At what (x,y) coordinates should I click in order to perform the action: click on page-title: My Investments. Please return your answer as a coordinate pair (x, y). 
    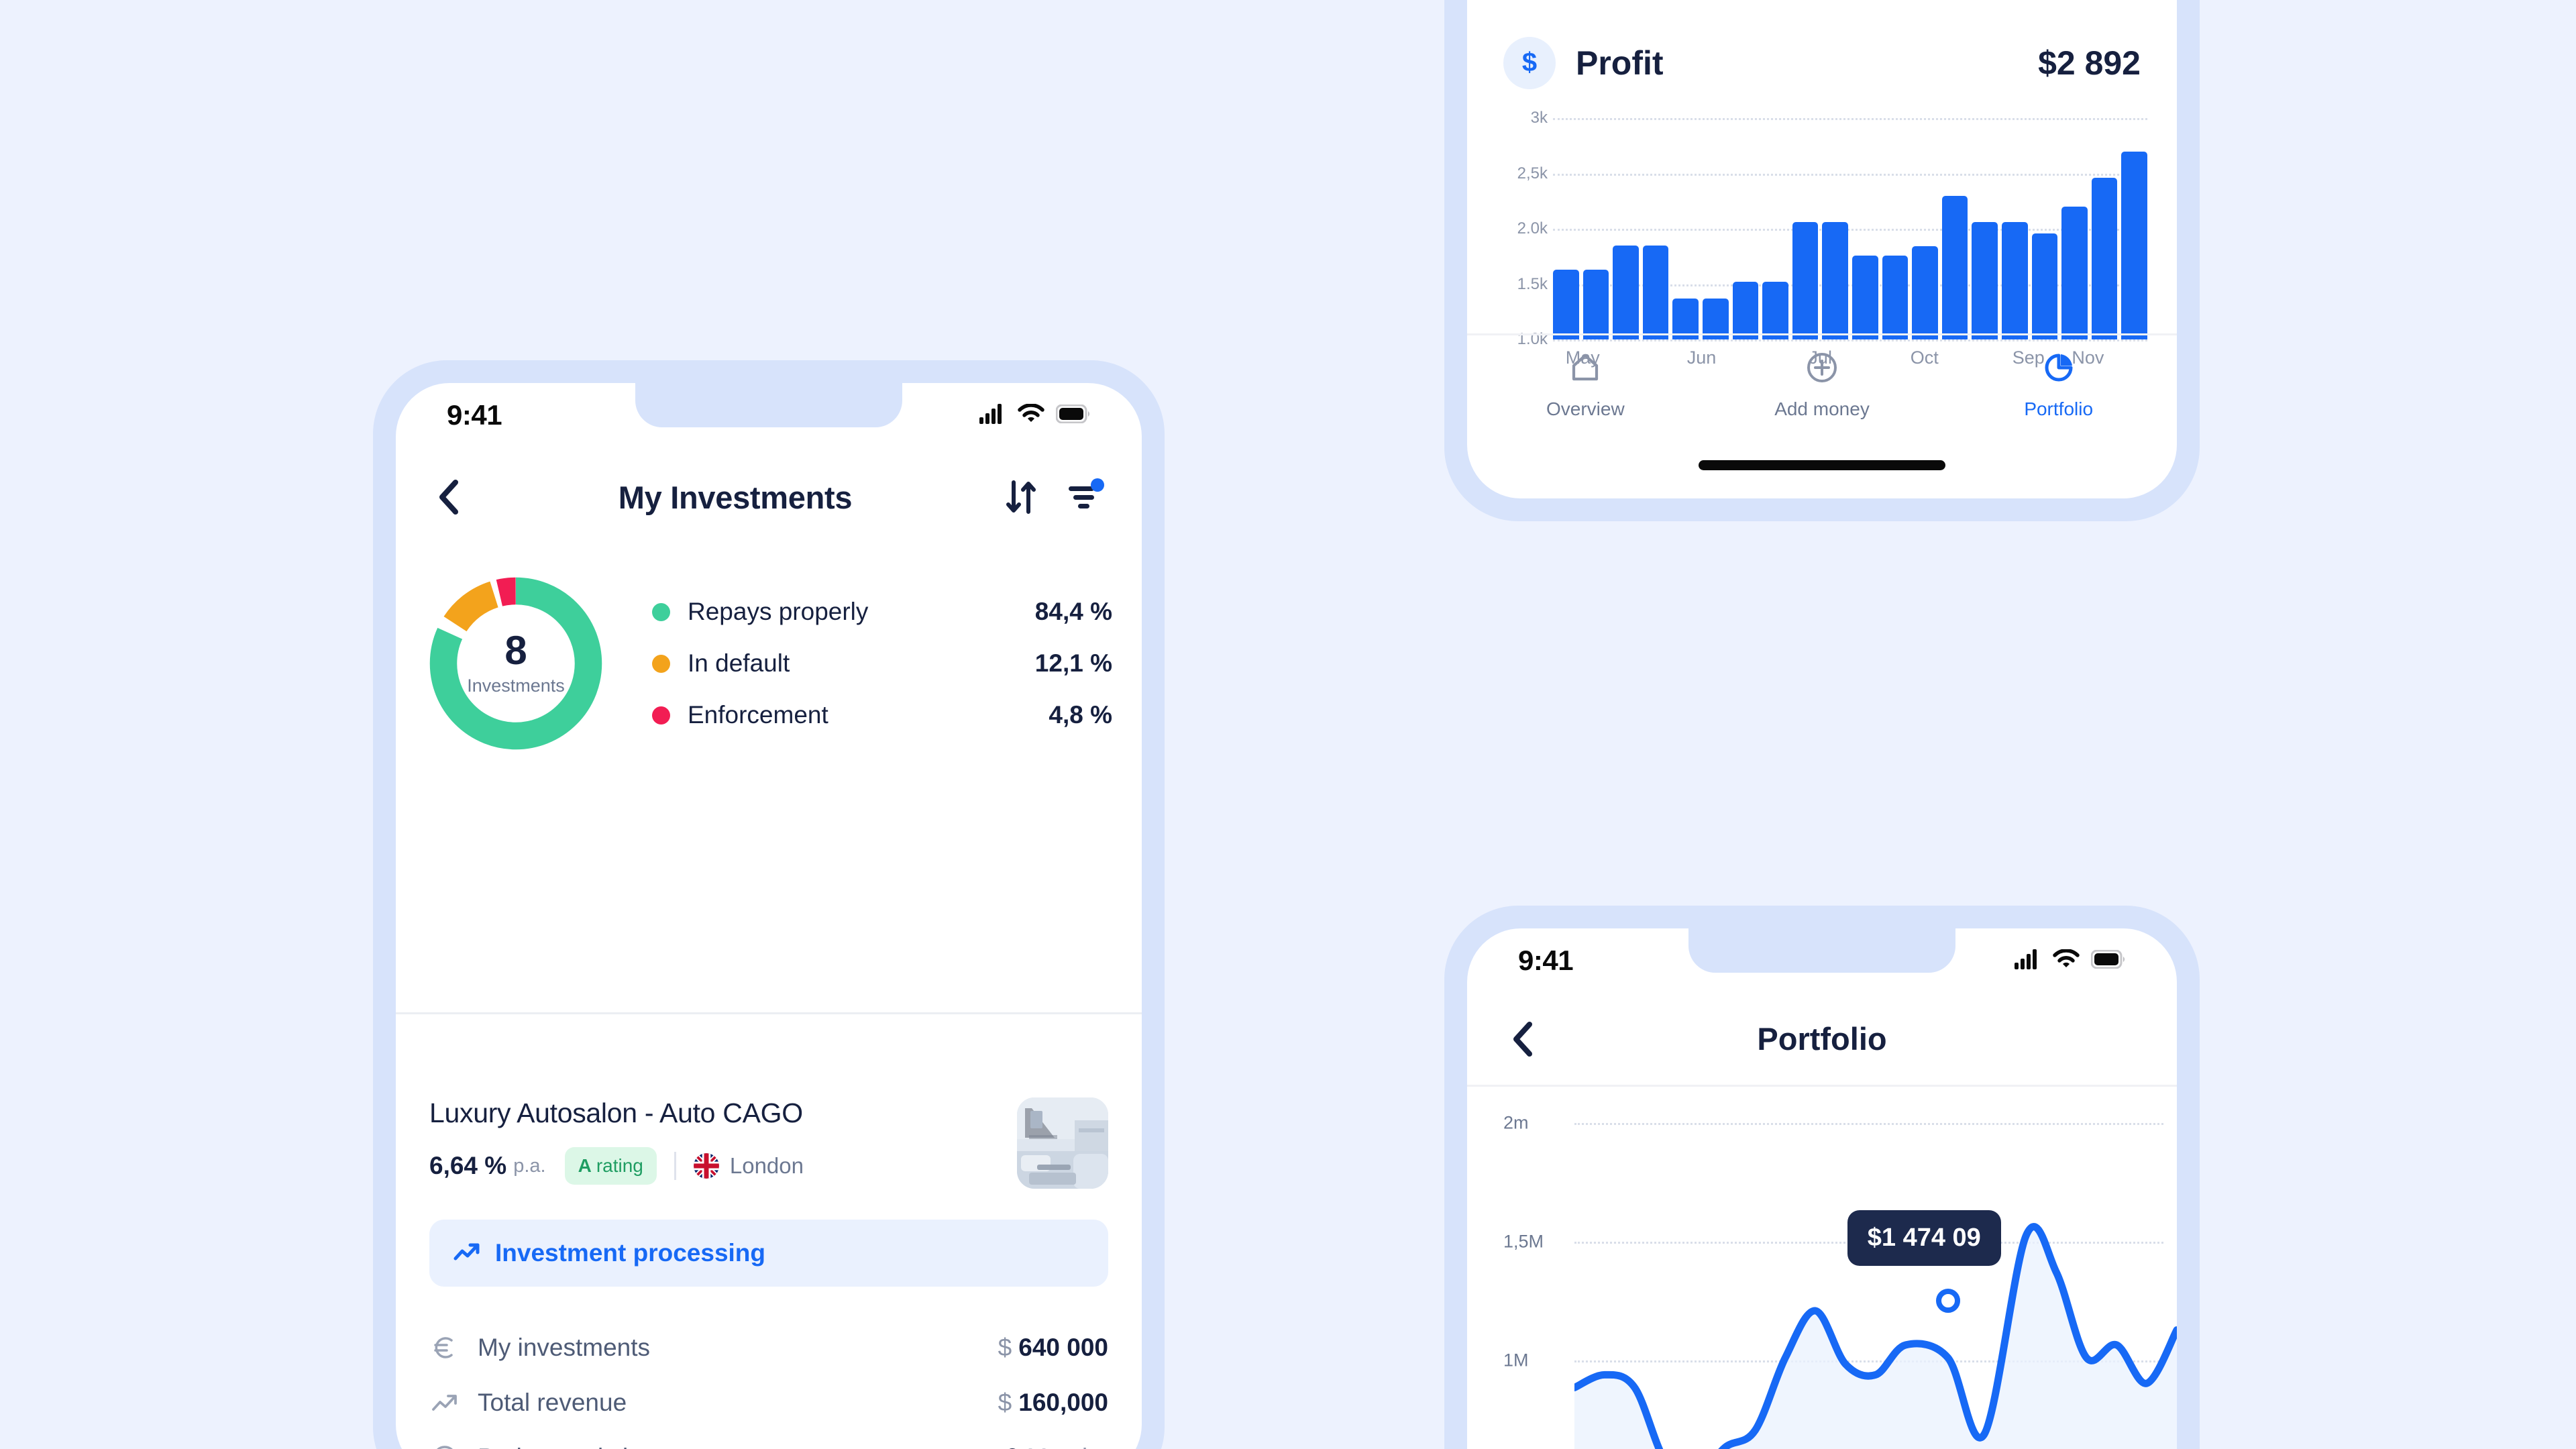
    Looking at the image, I should click on (735, 497).